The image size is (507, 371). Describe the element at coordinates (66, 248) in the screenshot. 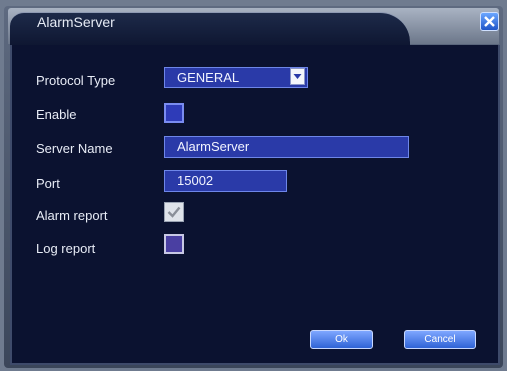

I see `log-report-label: Log report` at that location.